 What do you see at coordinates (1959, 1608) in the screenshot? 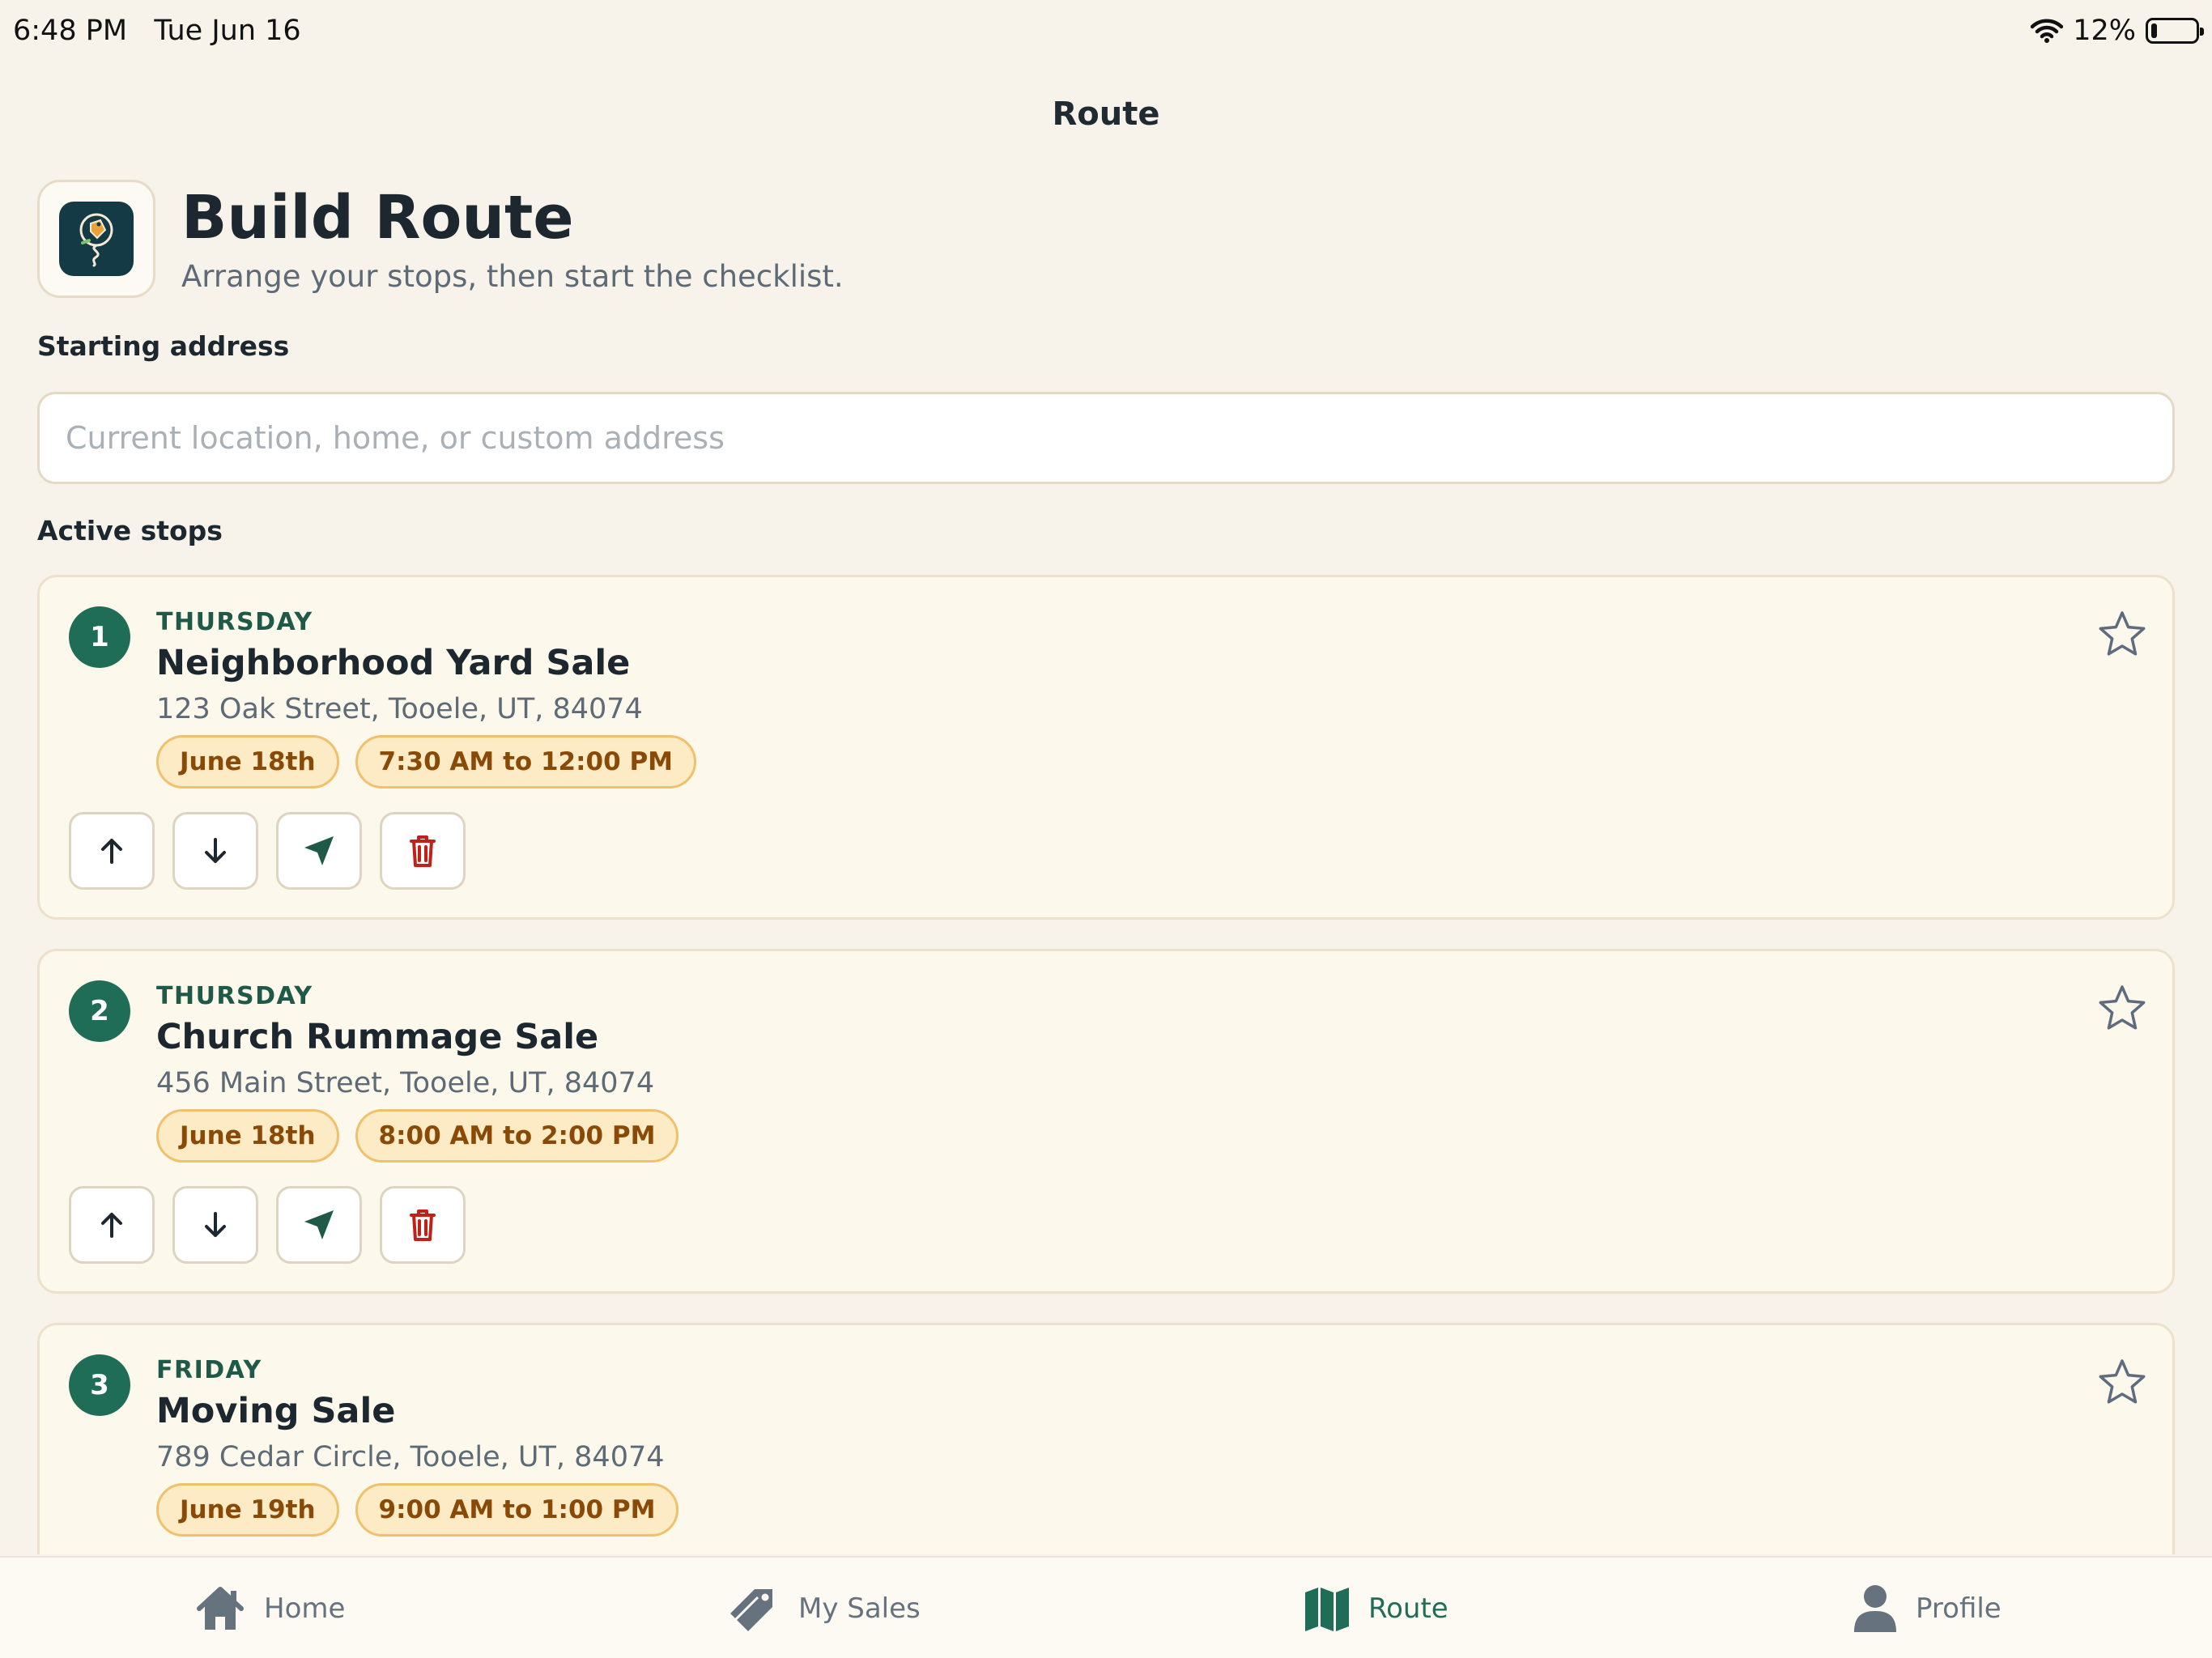
I see `tab-profile-label: Profile` at bounding box center [1959, 1608].